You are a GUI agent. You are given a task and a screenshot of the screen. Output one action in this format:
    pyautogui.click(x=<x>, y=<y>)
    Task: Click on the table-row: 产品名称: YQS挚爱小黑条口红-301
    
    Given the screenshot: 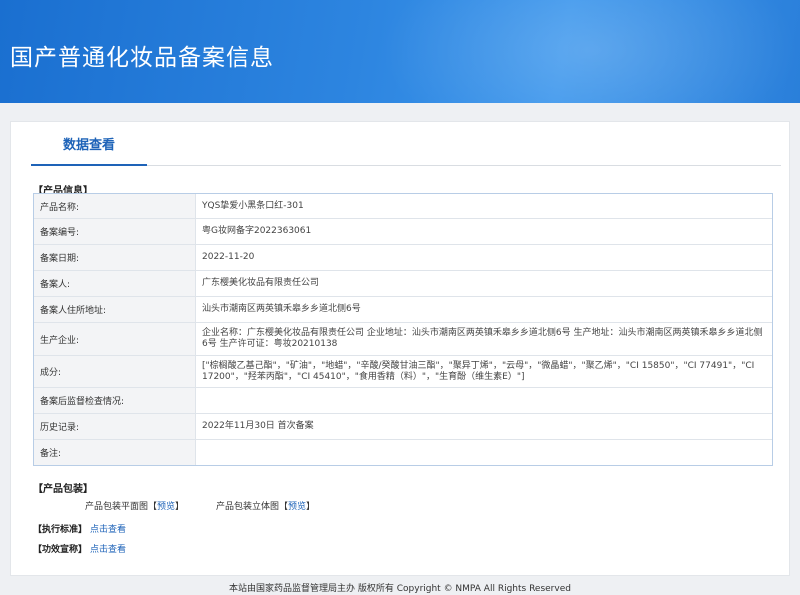 What is the action you would take?
    pyautogui.click(x=403, y=206)
    